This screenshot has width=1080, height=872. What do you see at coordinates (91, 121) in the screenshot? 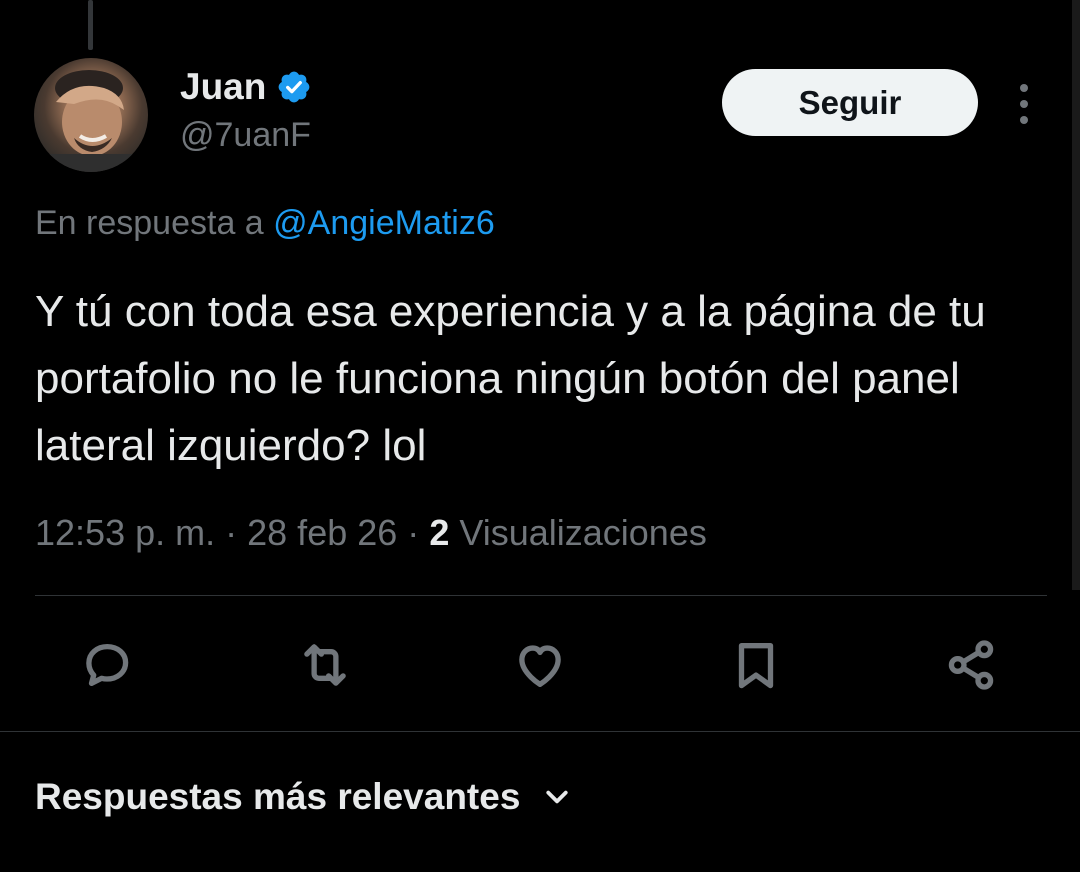
I see `avatar-photo` at bounding box center [91, 121].